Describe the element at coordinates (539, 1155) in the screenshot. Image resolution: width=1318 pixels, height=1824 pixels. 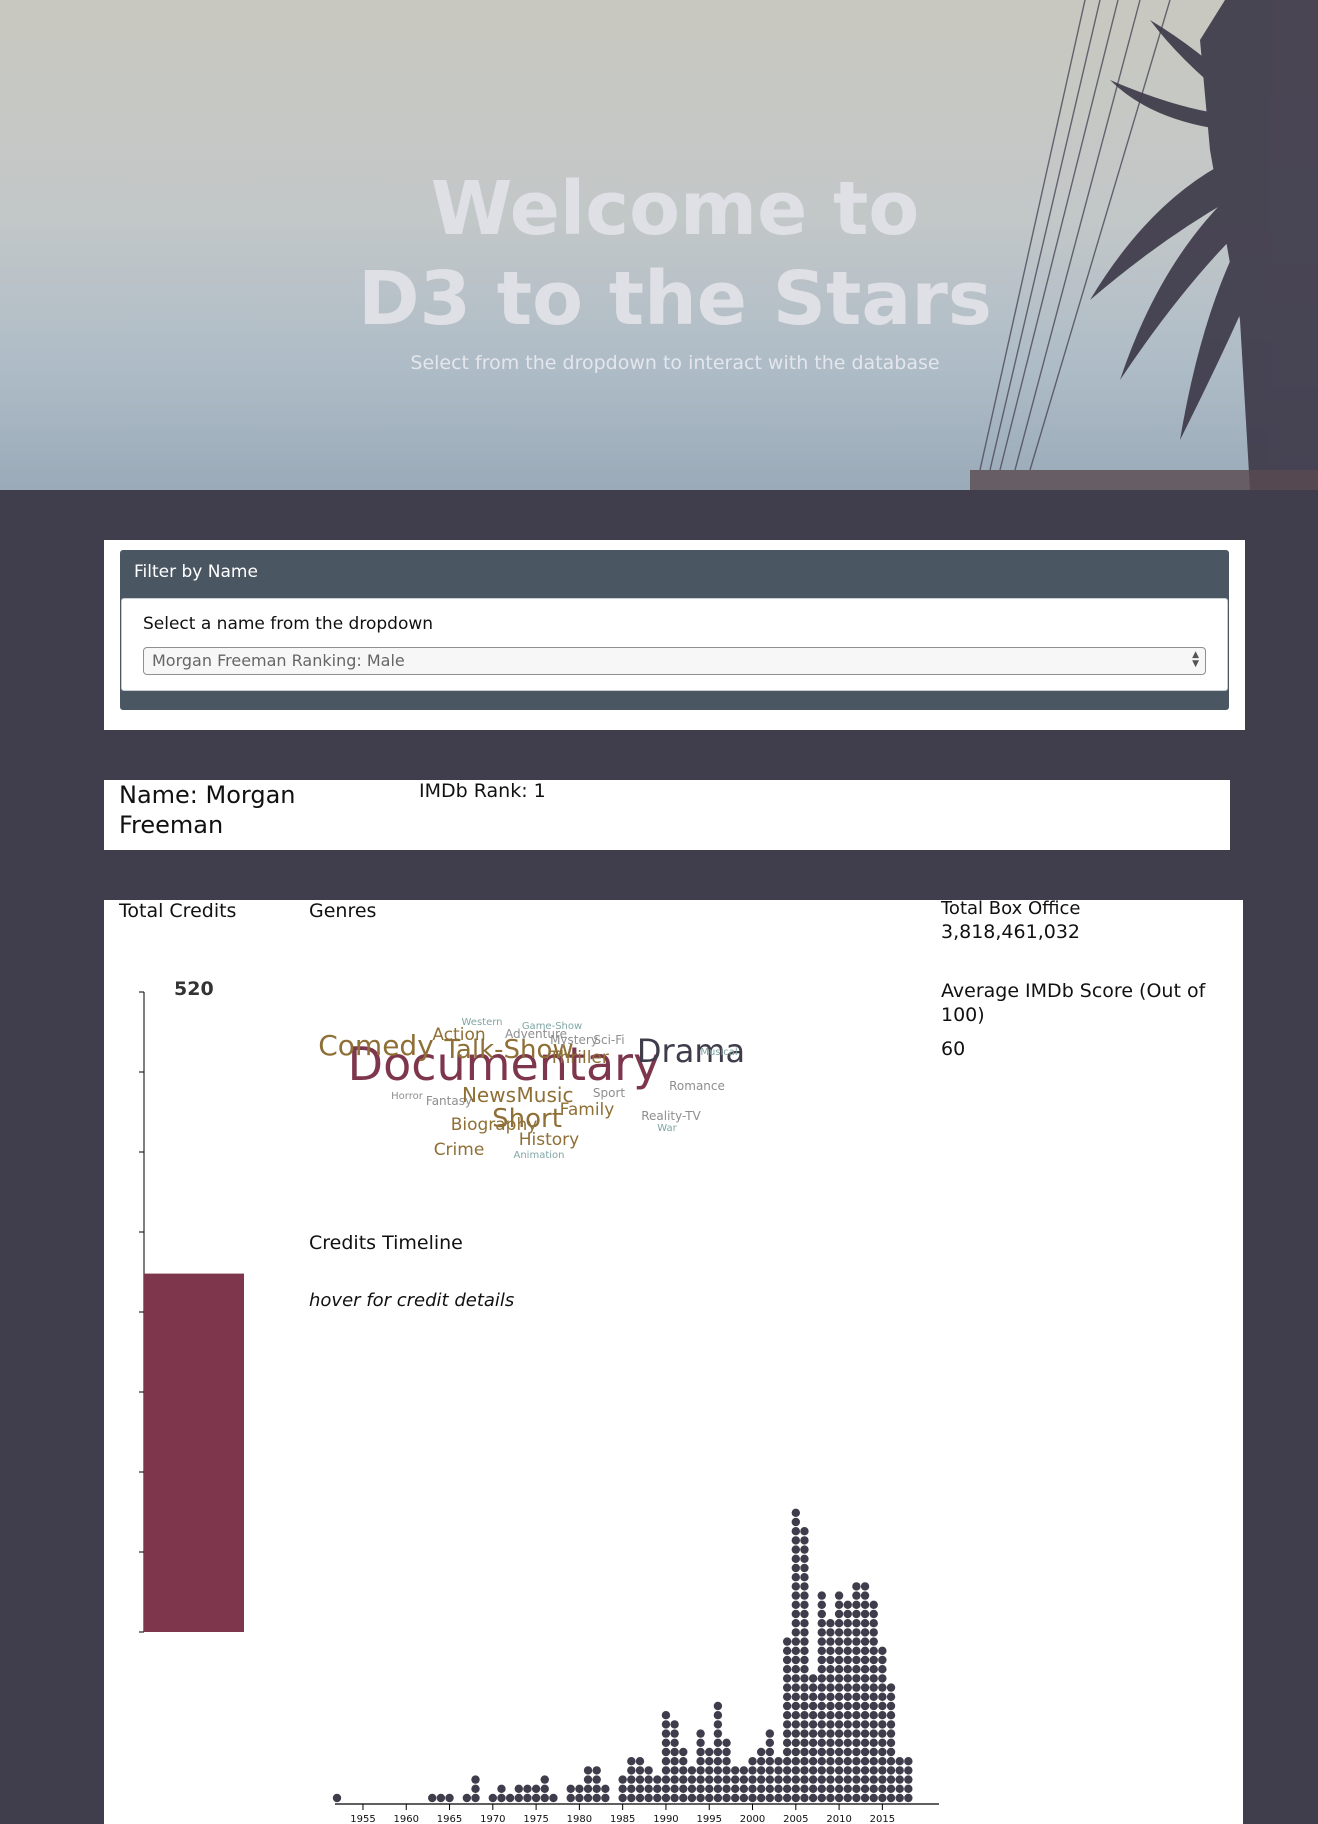
I see `genre-word-animation: Animation` at that location.